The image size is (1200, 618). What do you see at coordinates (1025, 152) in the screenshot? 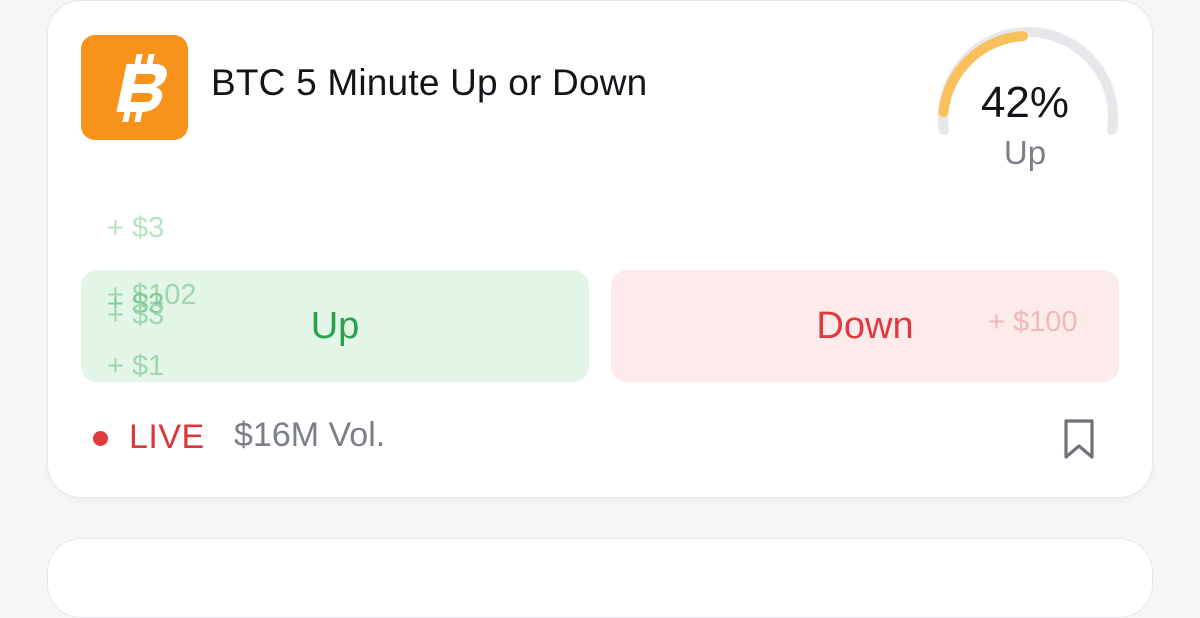
I see `probability-outcome-label: Up` at bounding box center [1025, 152].